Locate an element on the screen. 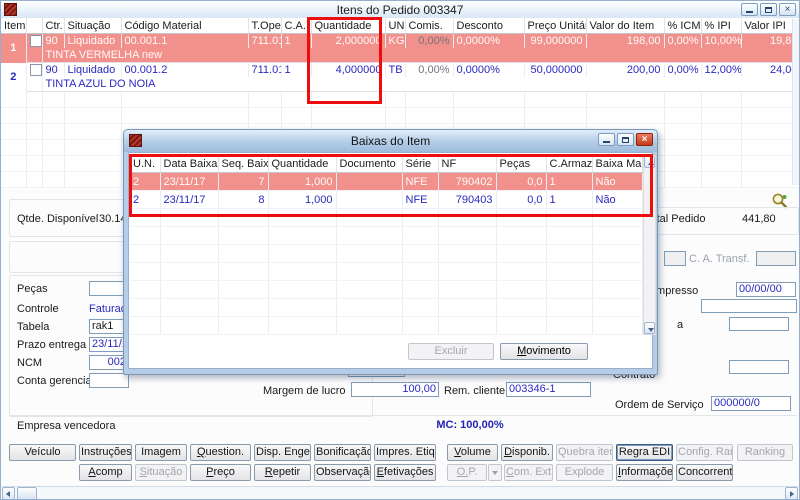  col-ctr: Ctr. is located at coordinates (53, 26).